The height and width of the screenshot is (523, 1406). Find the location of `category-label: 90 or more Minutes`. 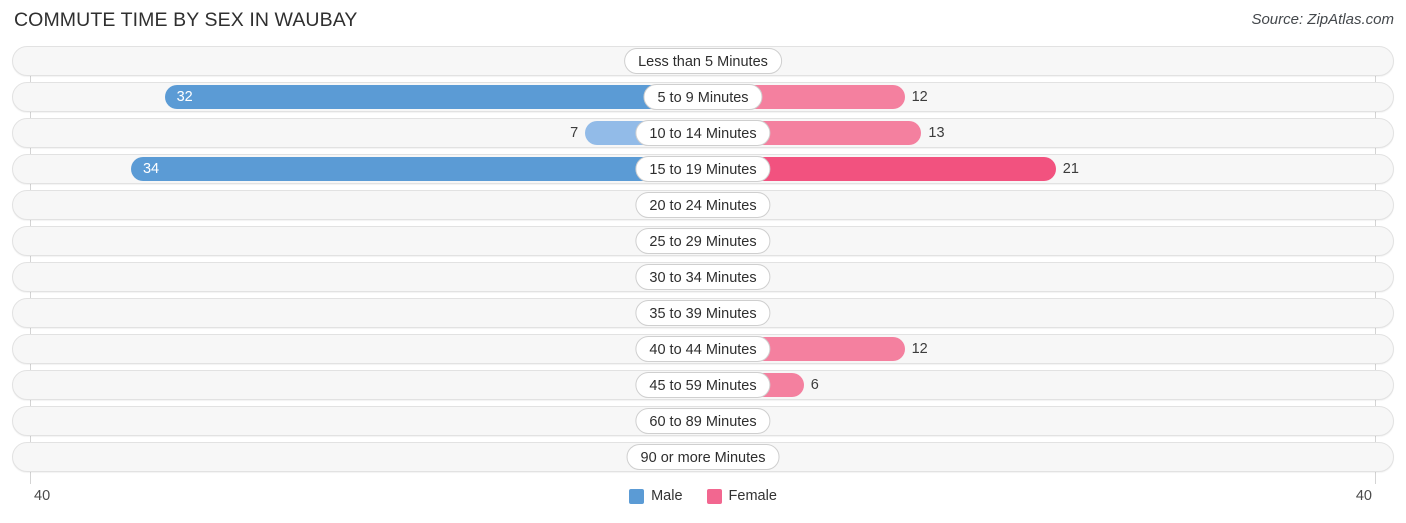

category-label: 90 or more Minutes is located at coordinates (703, 457).